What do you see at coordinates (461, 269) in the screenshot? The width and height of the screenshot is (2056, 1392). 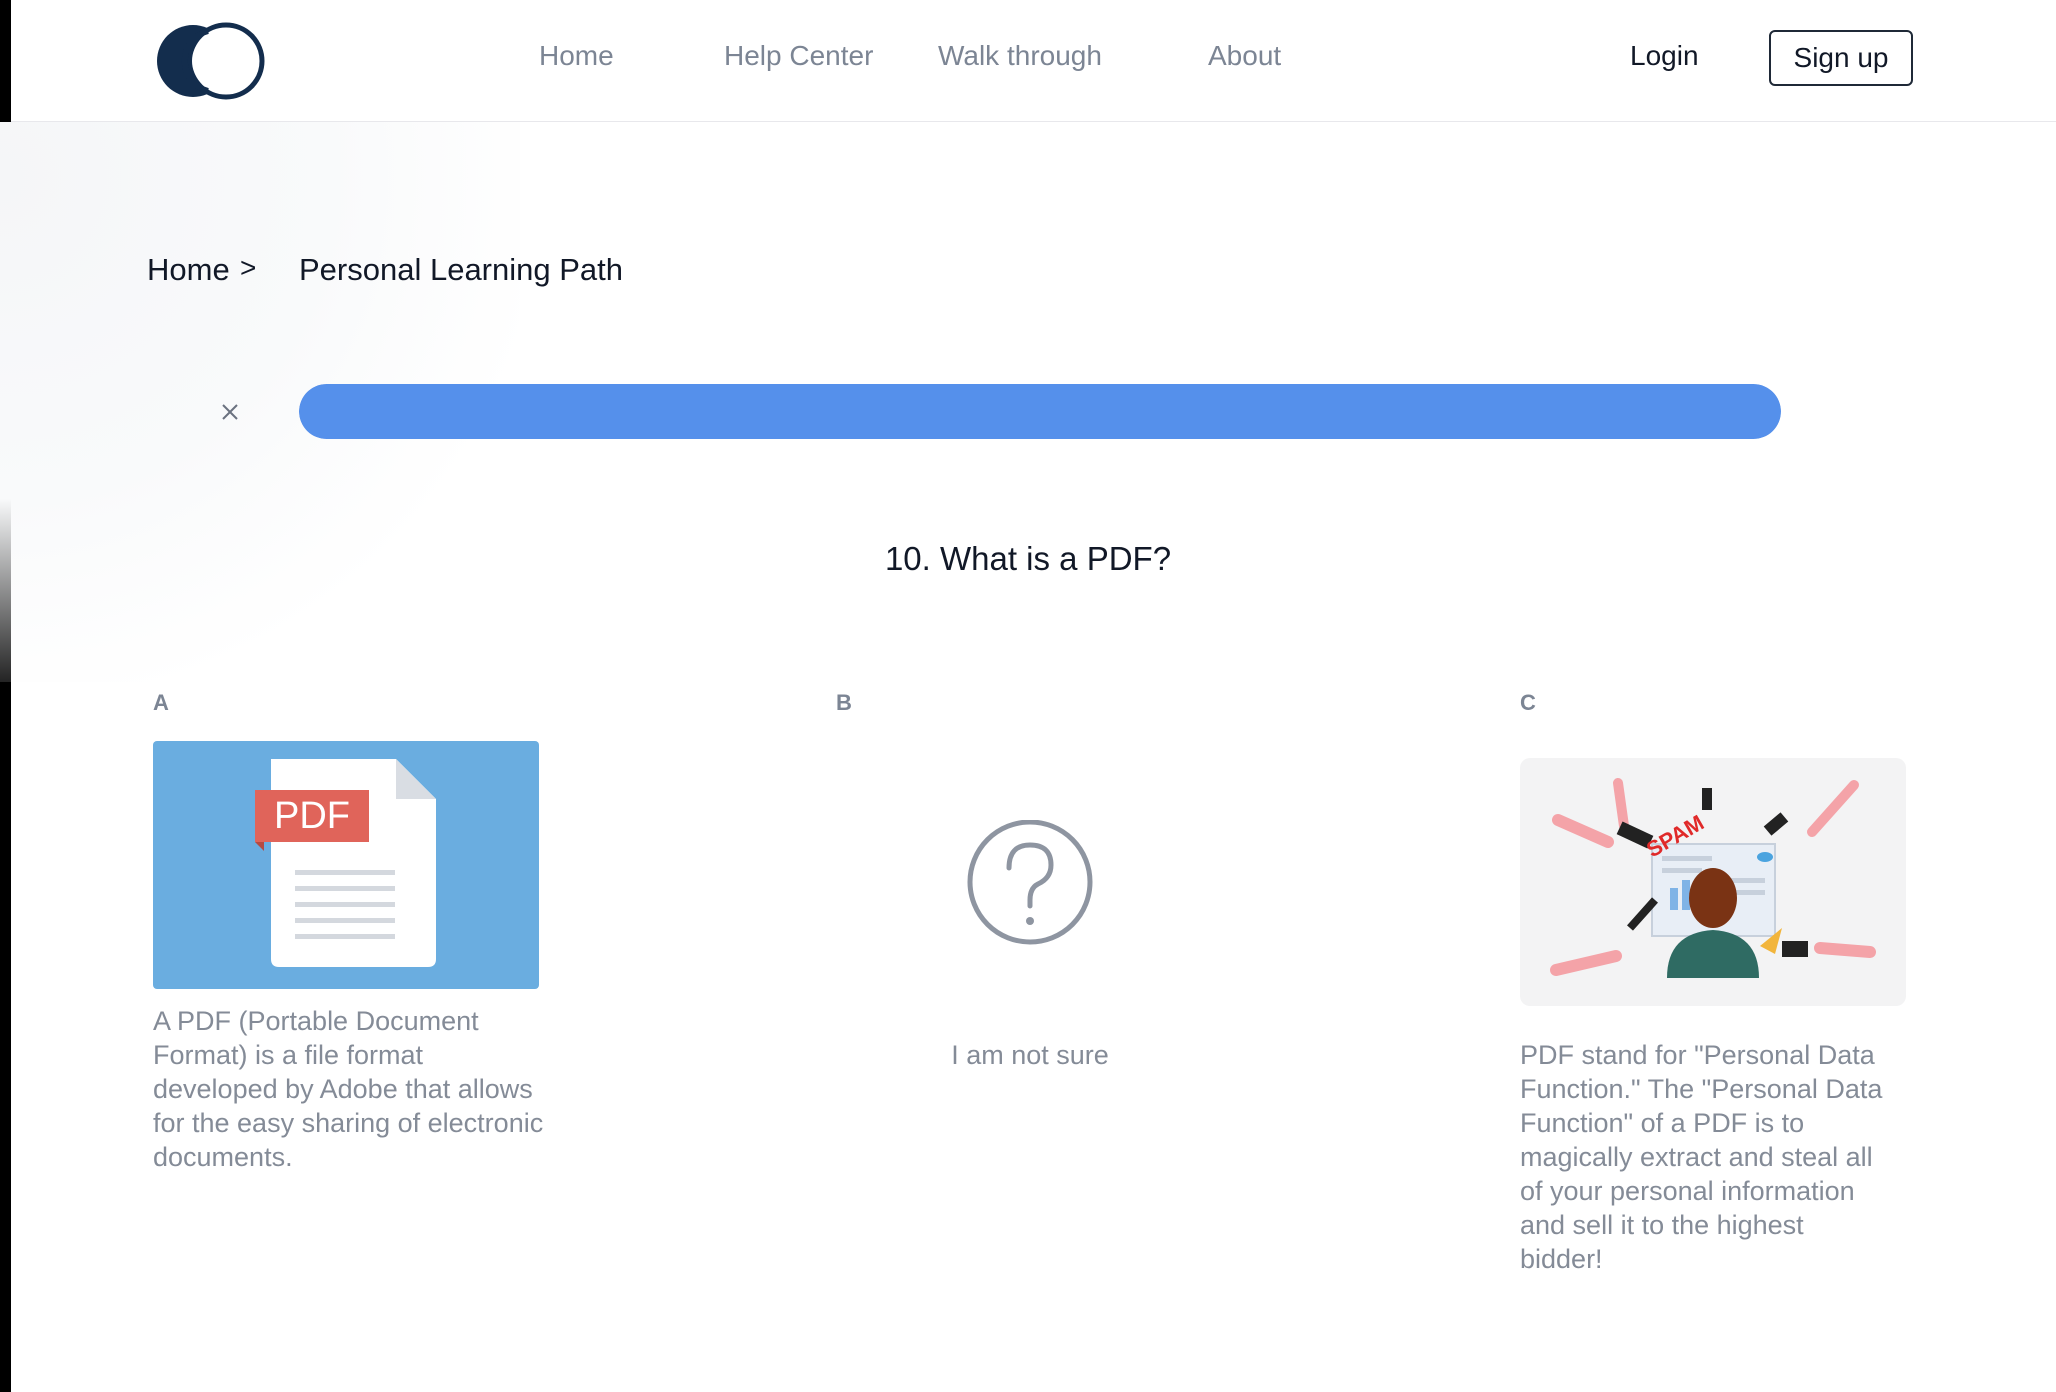 I see `breadcrumb-current: Personal Learning Path` at bounding box center [461, 269].